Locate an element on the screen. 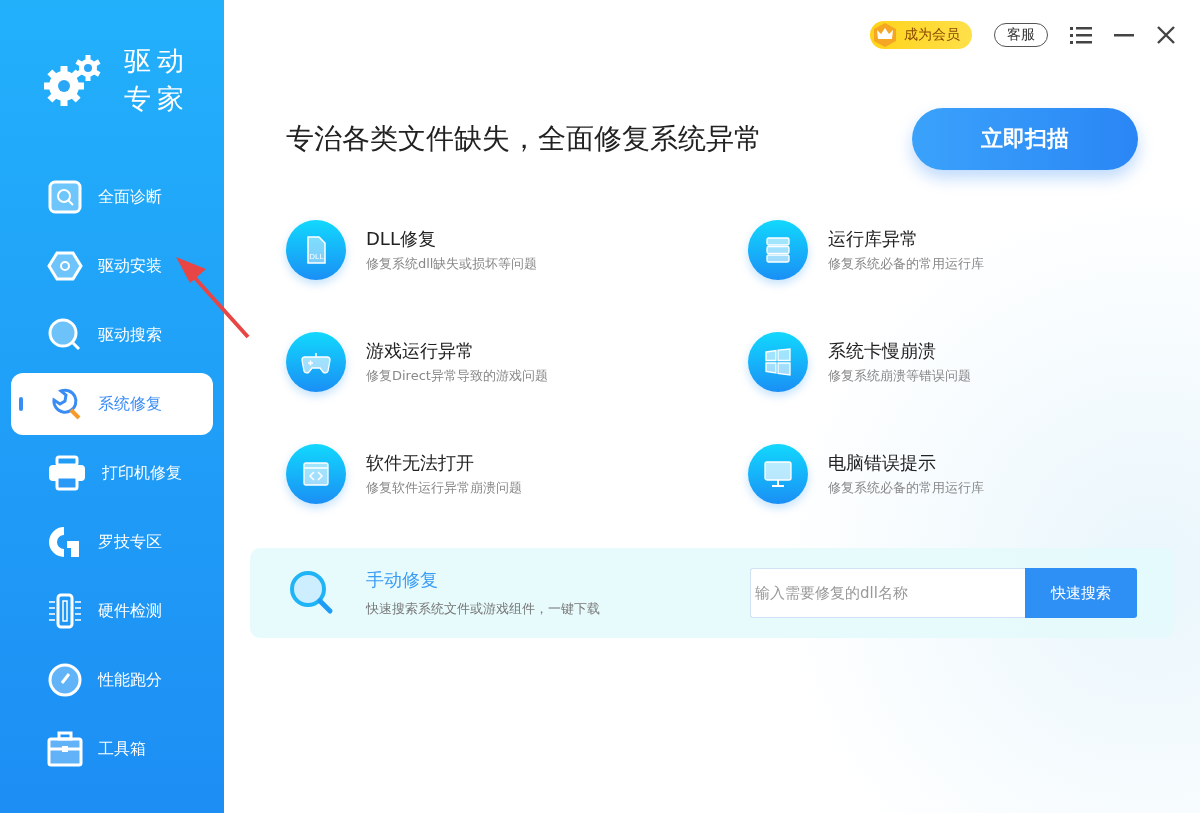  feature-description: 修复系统dll缺失或损坏等问题 is located at coordinates (452, 264).